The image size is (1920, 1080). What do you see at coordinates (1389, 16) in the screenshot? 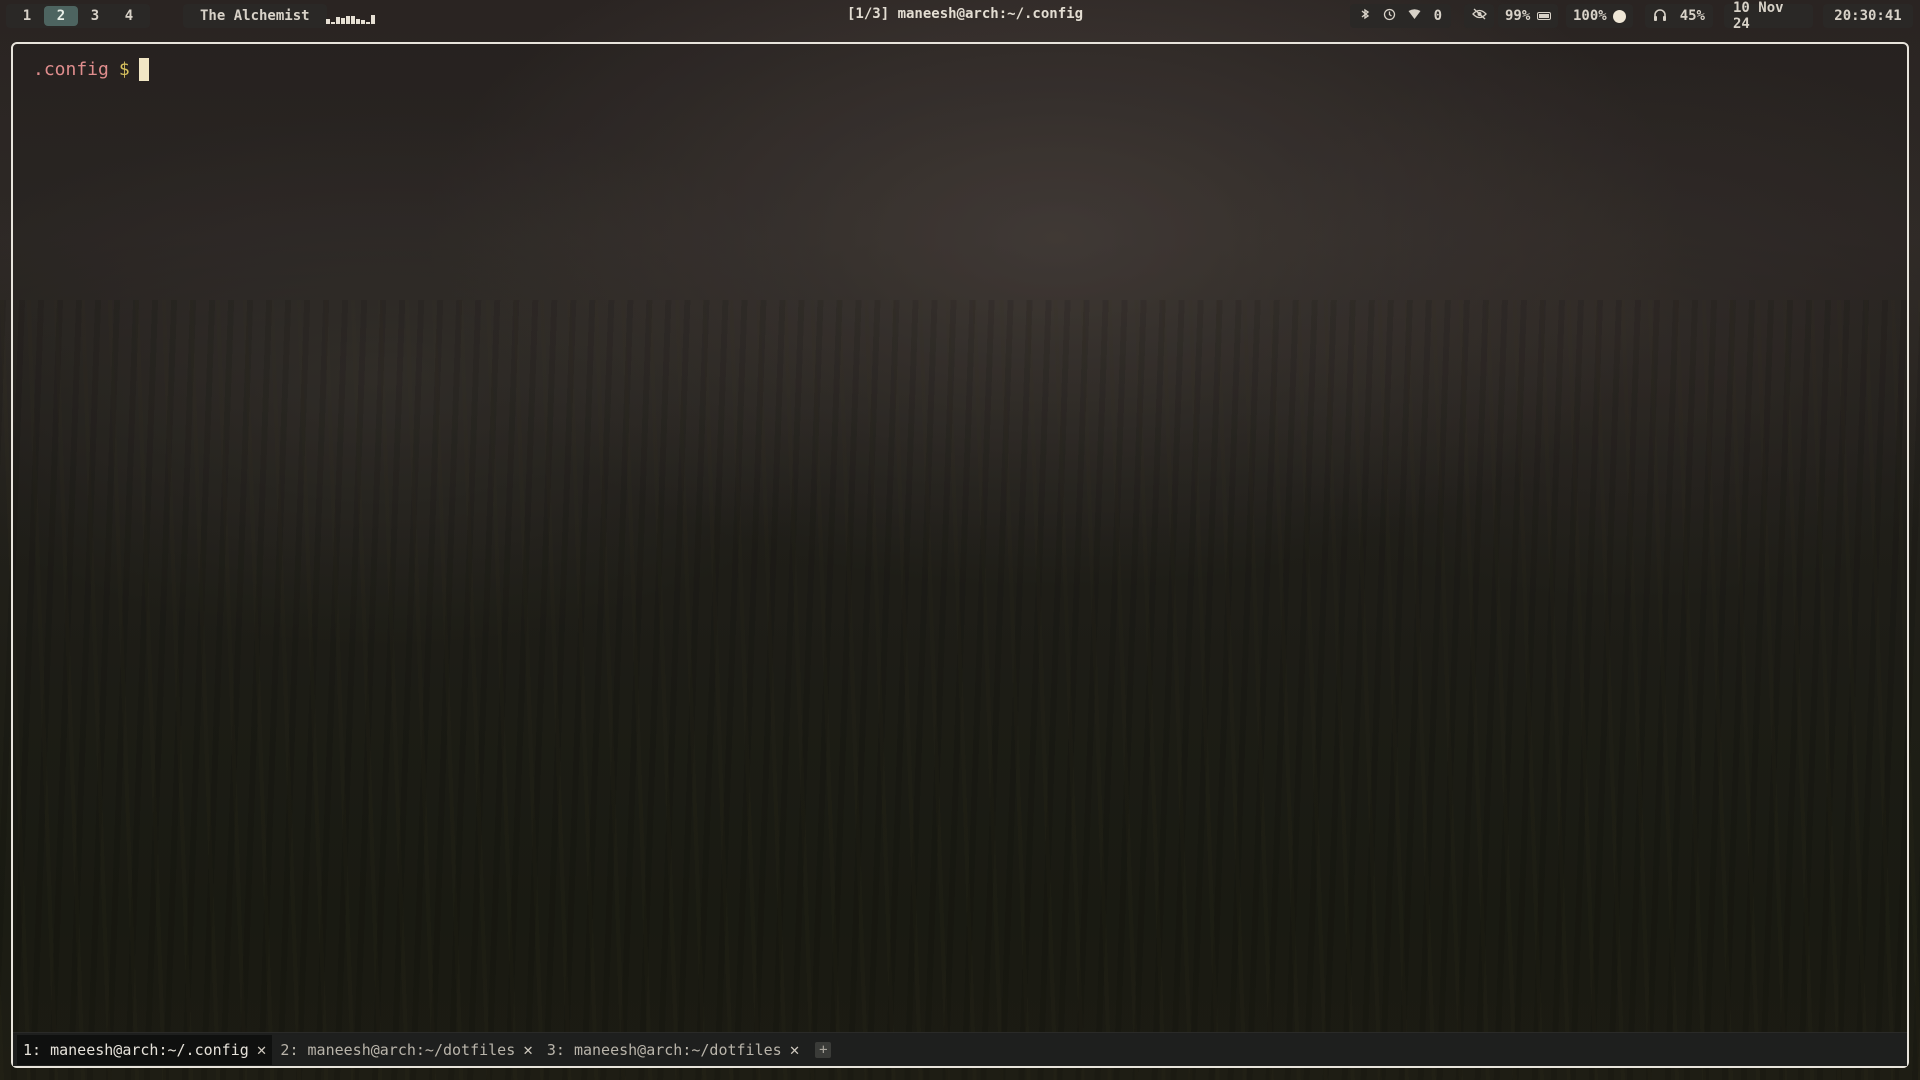
I see `clock-icon` at bounding box center [1389, 16].